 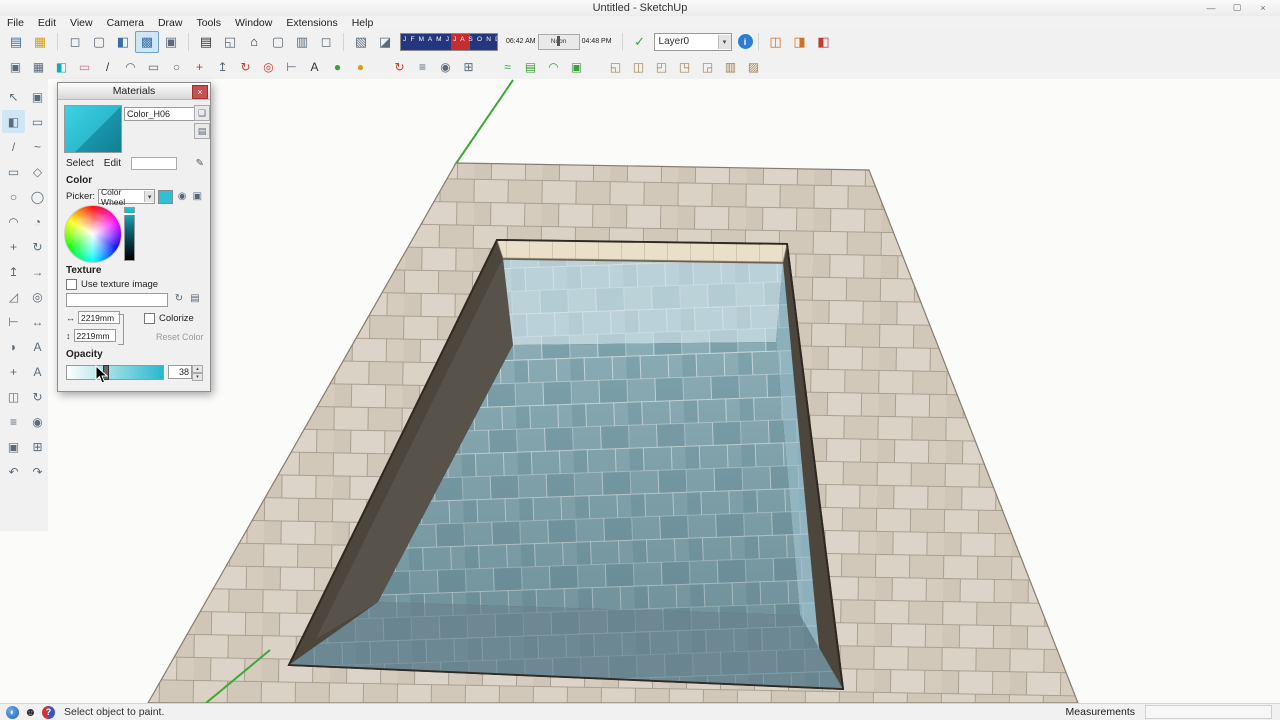 What do you see at coordinates (468, 66) in the screenshot?
I see `zoom-extents-small-icon: ⊞` at bounding box center [468, 66].